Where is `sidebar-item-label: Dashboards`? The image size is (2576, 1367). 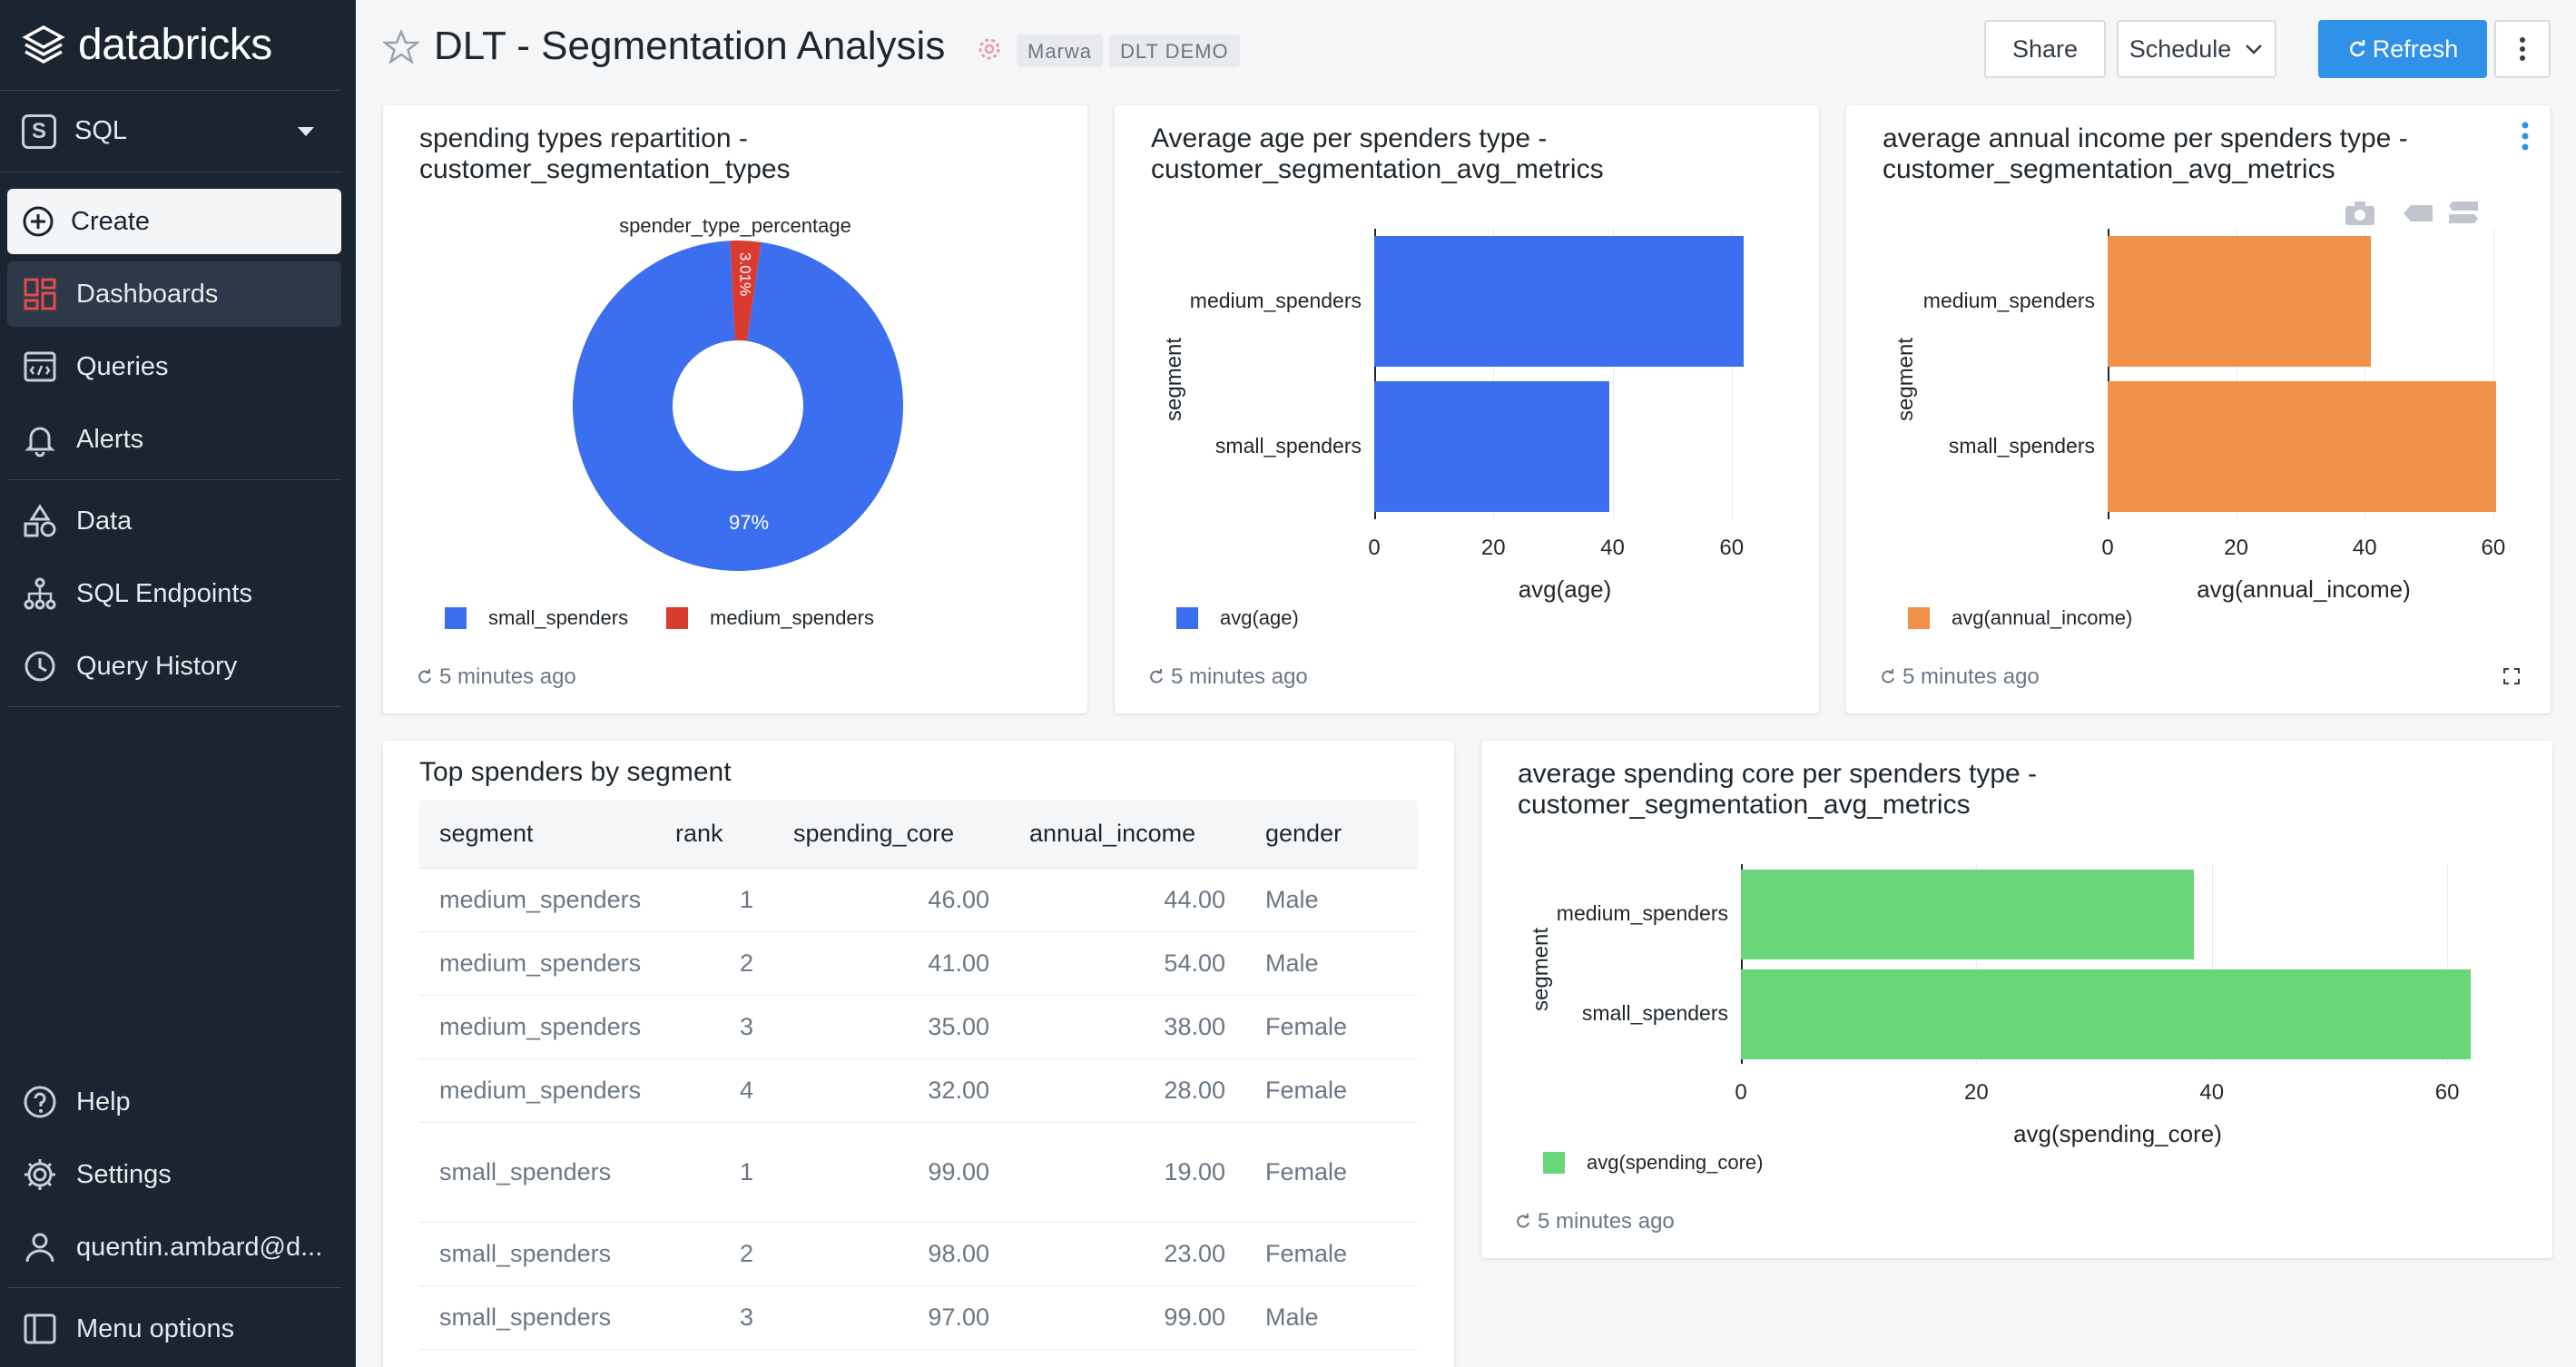 sidebar-item-label: Dashboards is located at coordinates (147, 294).